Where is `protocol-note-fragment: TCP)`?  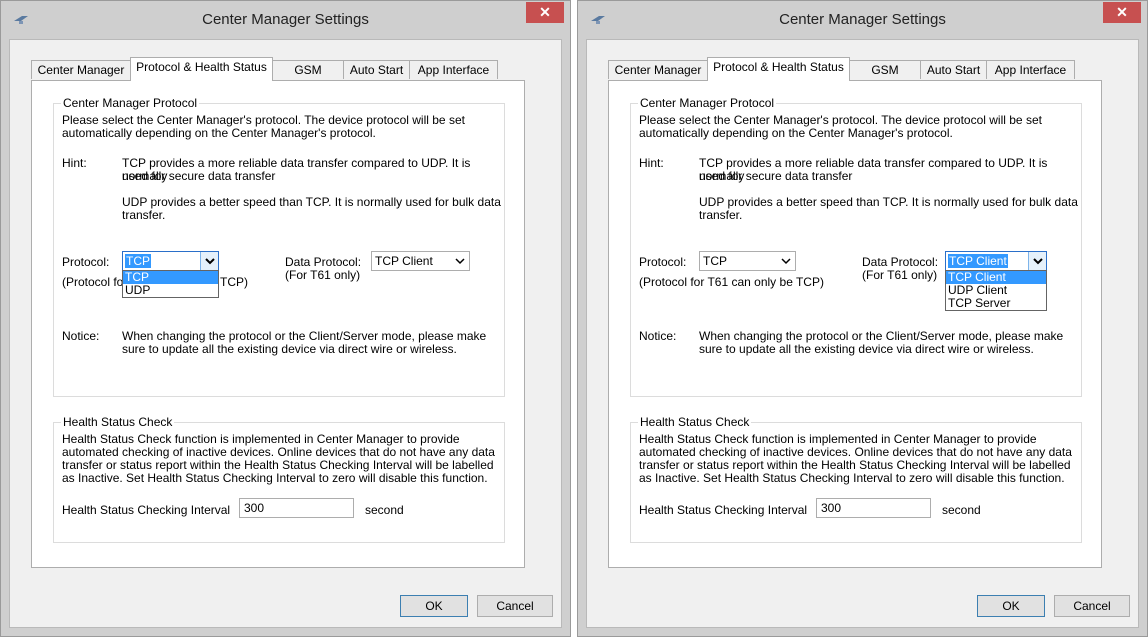
protocol-note-fragment: TCP) is located at coordinates (234, 282).